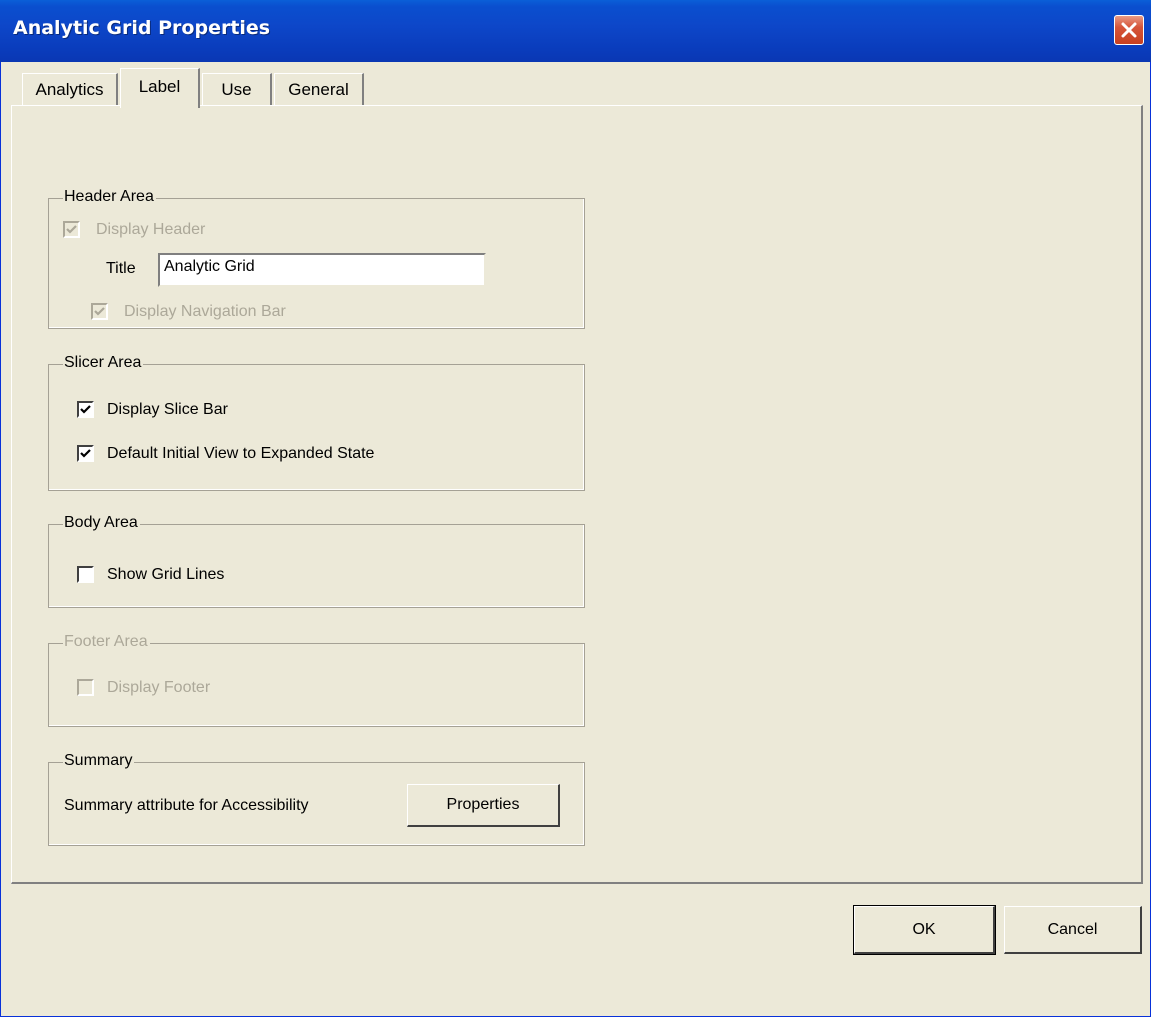 The image size is (1151, 1017). Describe the element at coordinates (159, 687) in the screenshot. I see `display-footer-label: Display Footer` at that location.